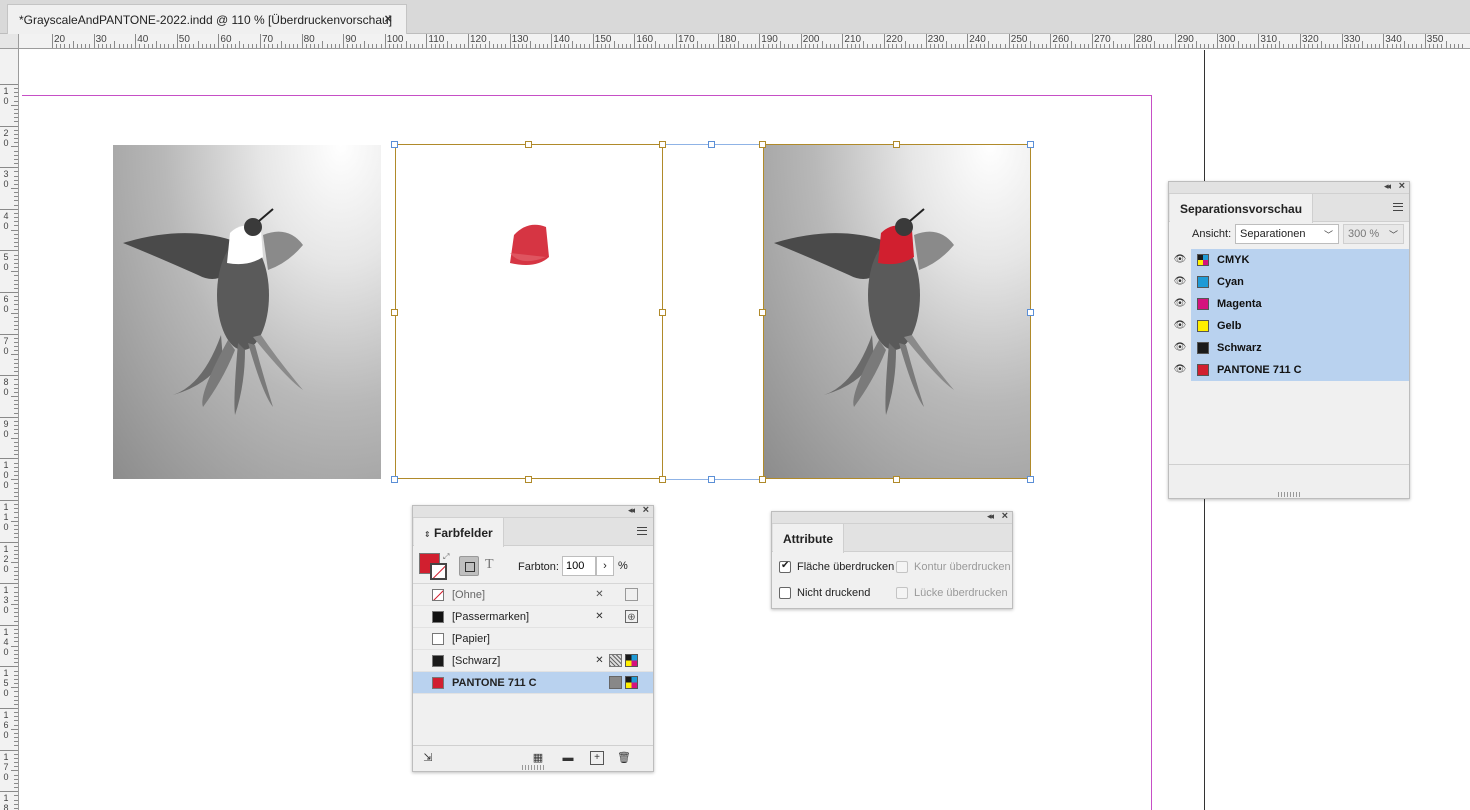  What do you see at coordinates (785, 566) in the screenshot?
I see `overprint-fill-checkbox` at bounding box center [785, 566].